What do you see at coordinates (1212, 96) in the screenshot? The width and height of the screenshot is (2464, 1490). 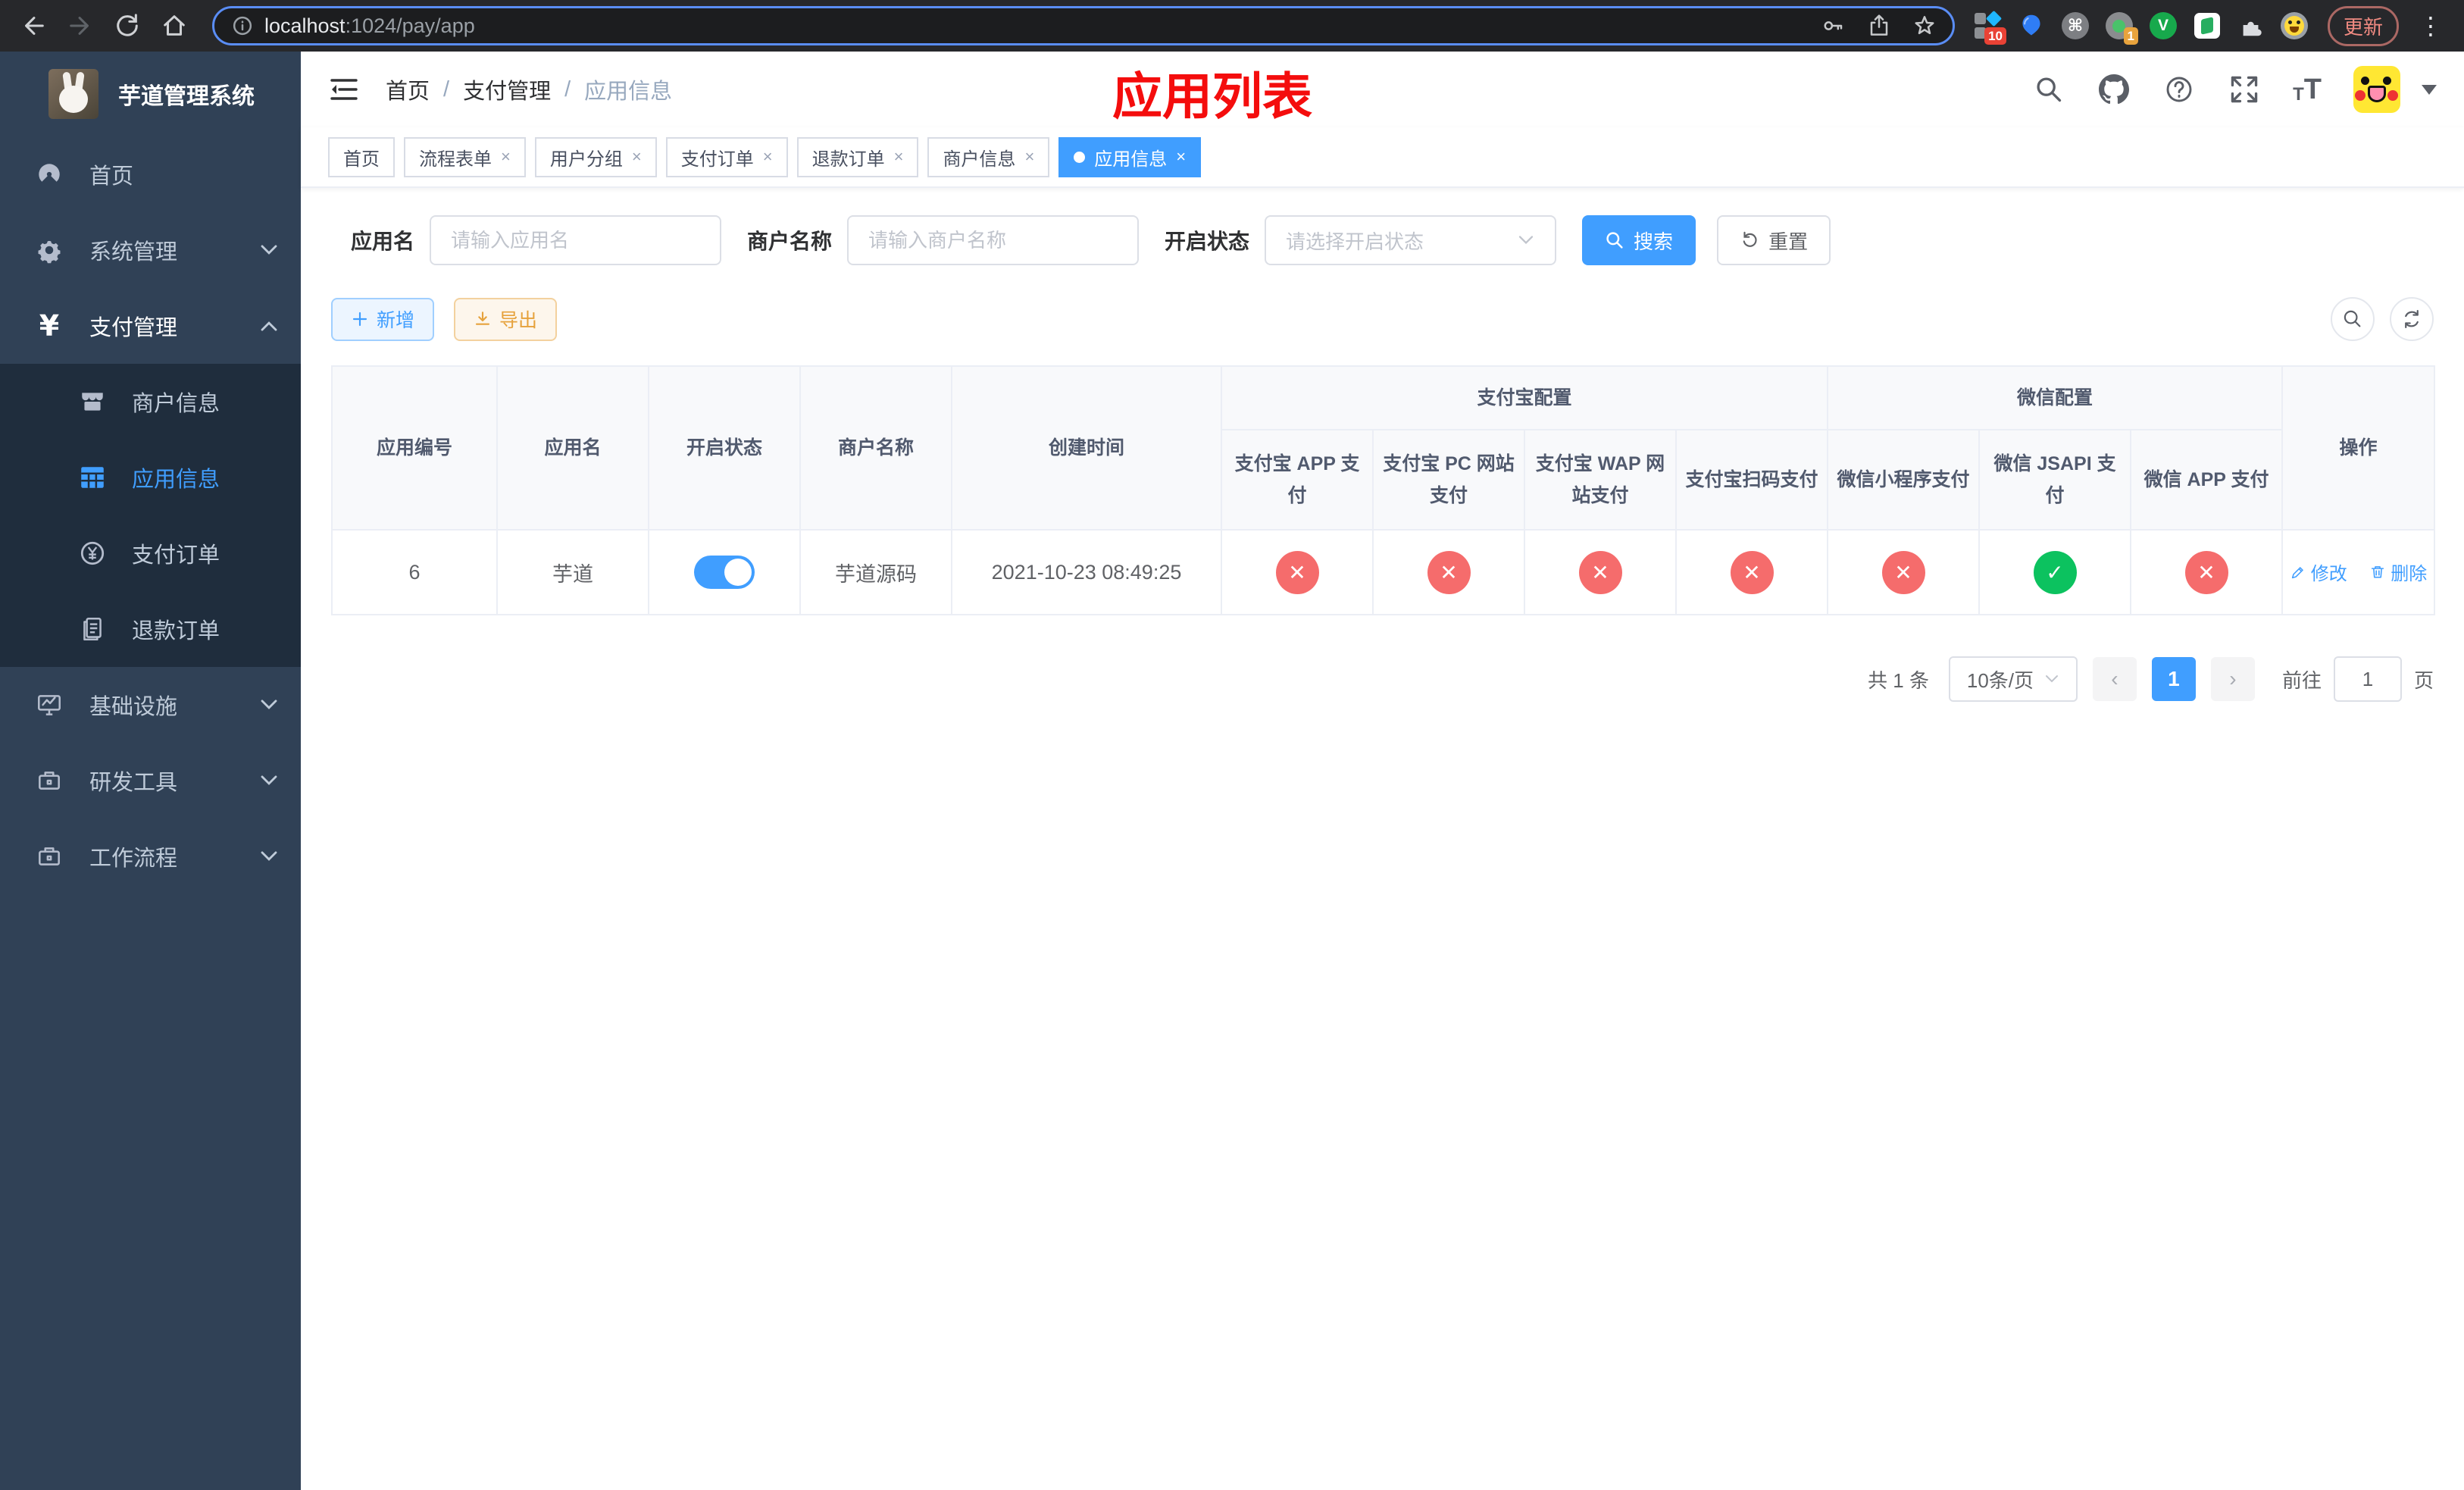 I see `page-title: 应用列表` at bounding box center [1212, 96].